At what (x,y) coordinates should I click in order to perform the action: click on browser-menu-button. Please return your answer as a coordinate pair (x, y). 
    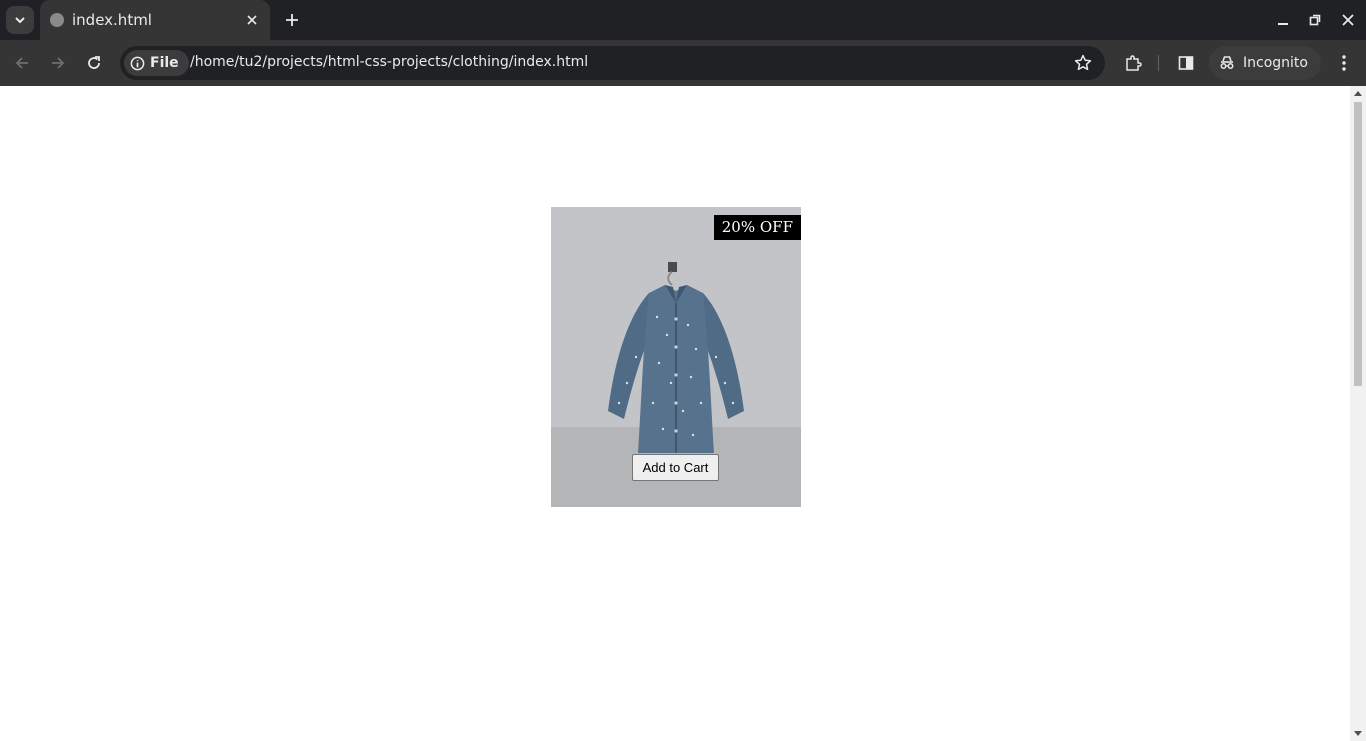
    Looking at the image, I should click on (1344, 63).